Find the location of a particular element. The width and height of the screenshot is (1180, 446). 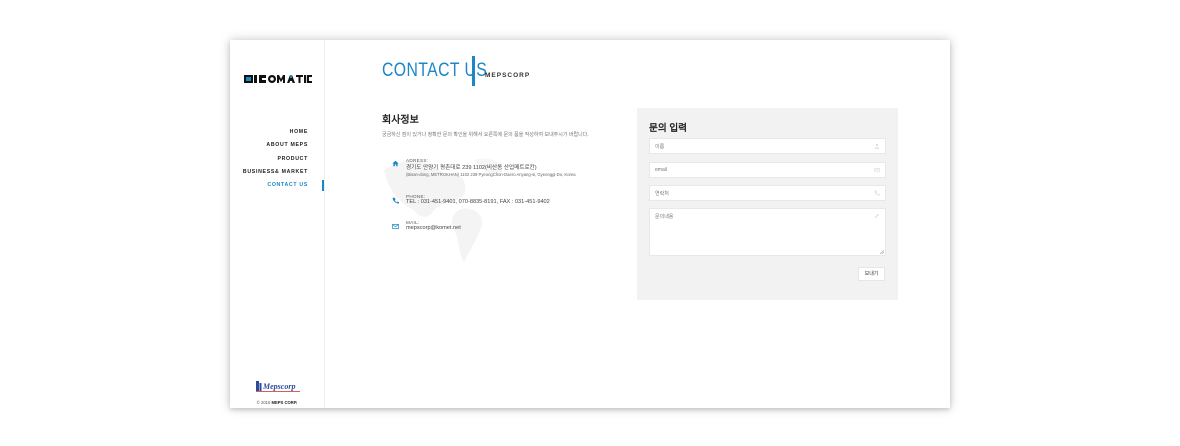

message-textarea: 문의내용 is located at coordinates (767, 232).